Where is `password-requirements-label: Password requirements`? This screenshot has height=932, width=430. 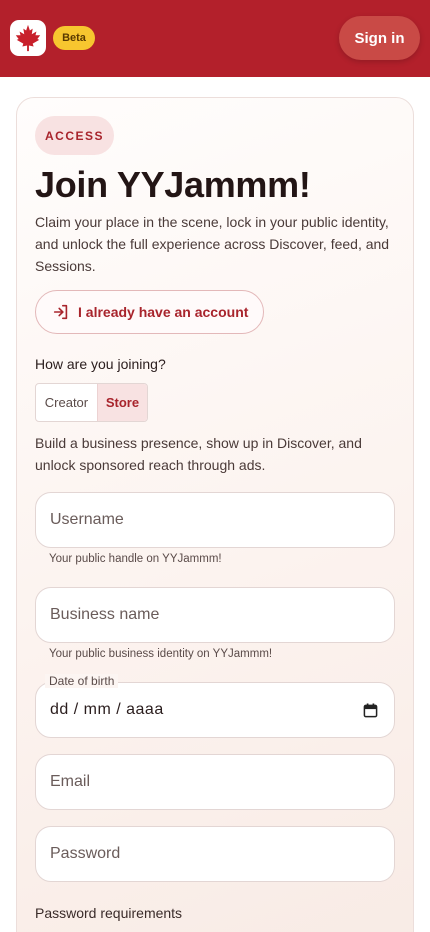
password-requirements-label: Password requirements is located at coordinates (109, 913).